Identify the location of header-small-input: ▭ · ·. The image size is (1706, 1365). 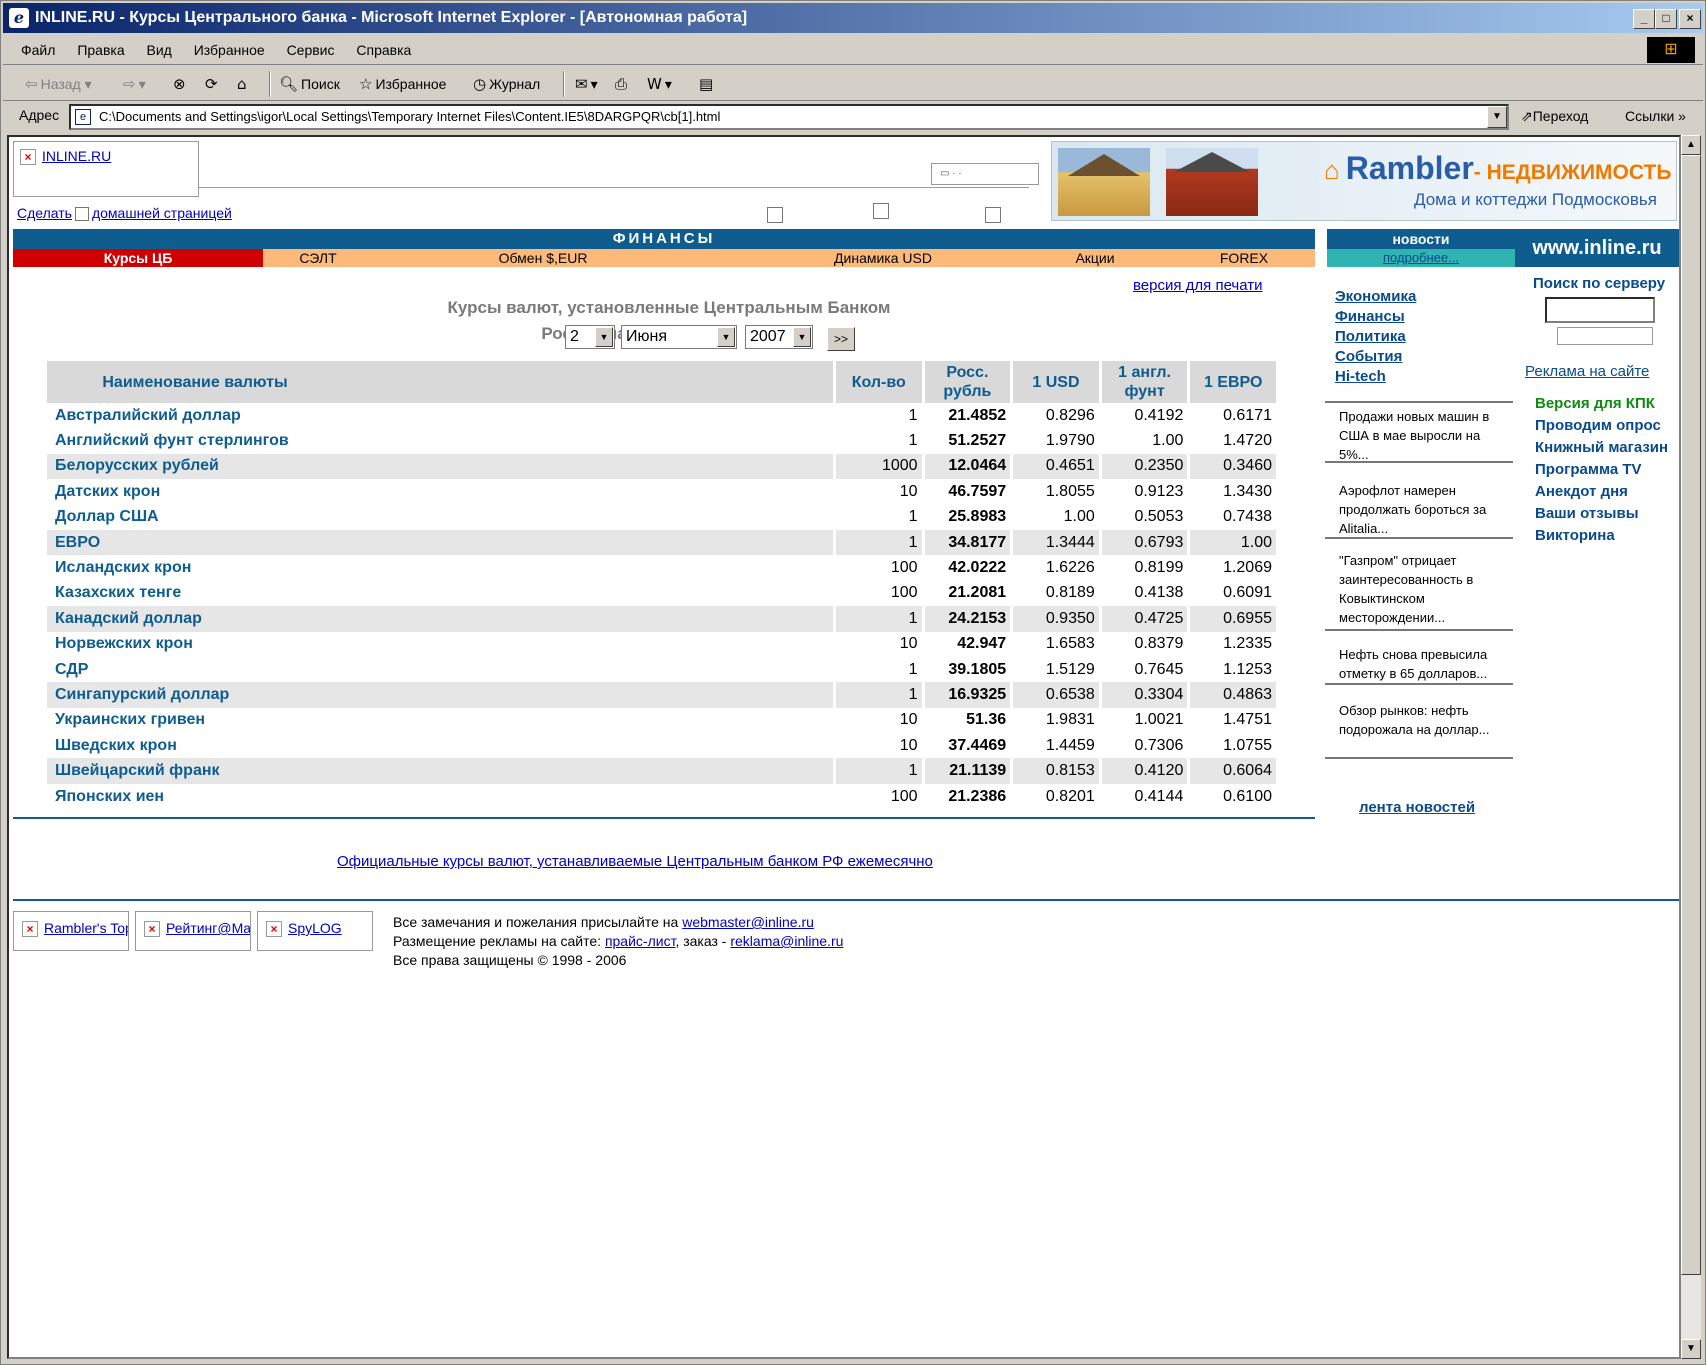
(985, 174).